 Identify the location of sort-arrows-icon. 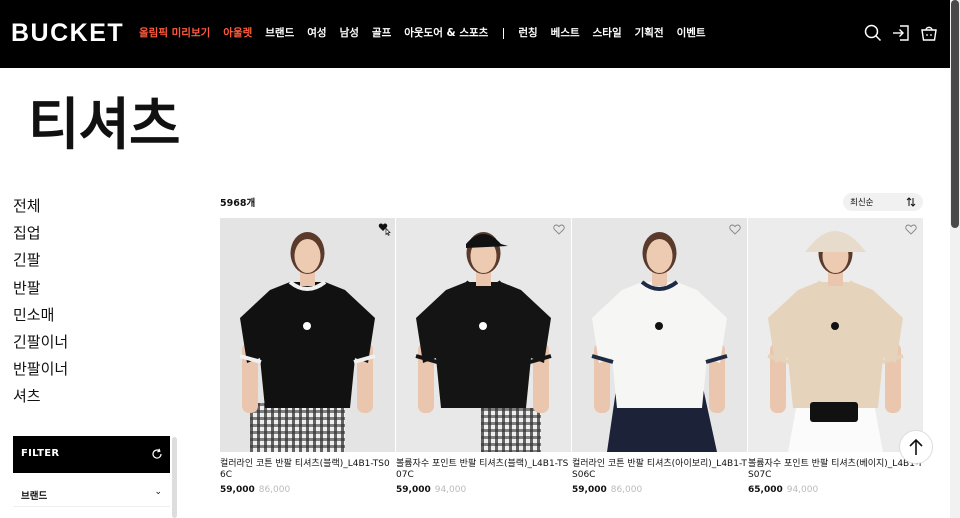
(911, 202).